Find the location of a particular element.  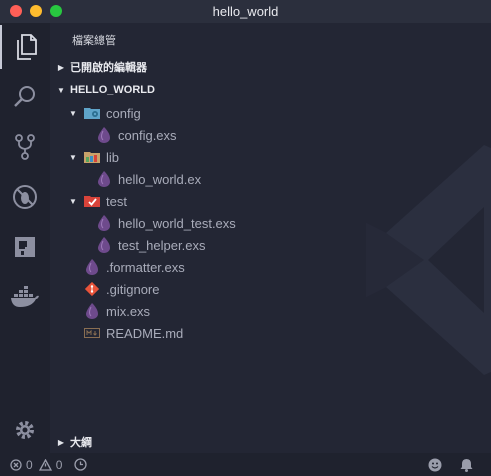

activity-bar is located at coordinates (25, 238).